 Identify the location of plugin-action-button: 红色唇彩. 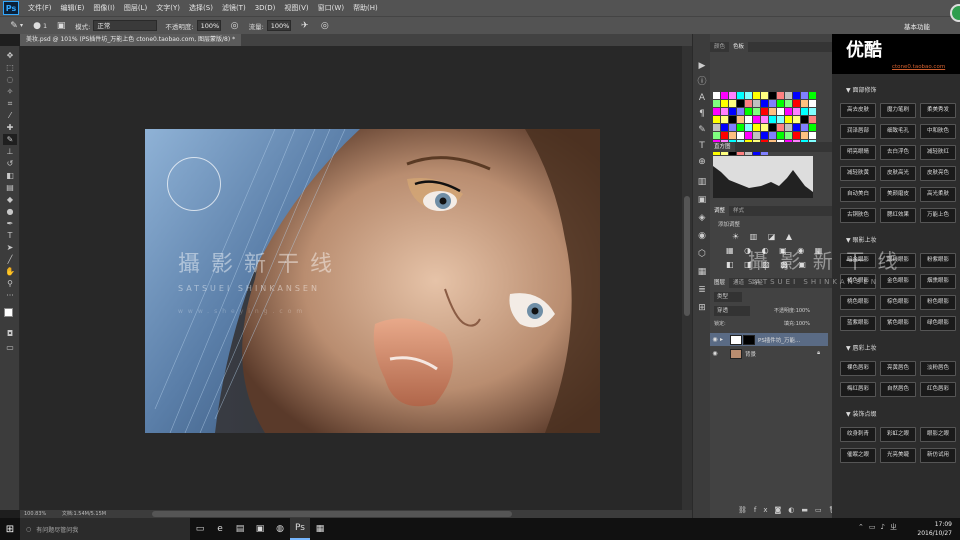
(938, 389).